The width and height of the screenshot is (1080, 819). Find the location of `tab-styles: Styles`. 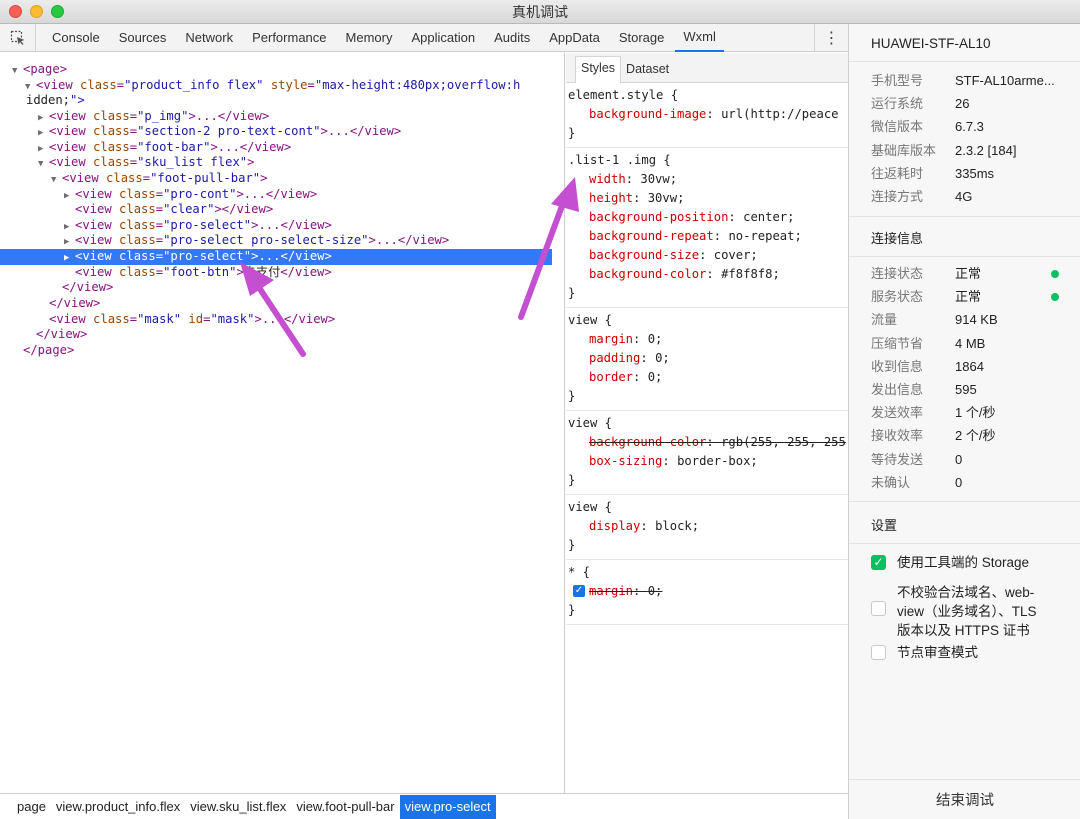

tab-styles: Styles is located at coordinates (598, 69).